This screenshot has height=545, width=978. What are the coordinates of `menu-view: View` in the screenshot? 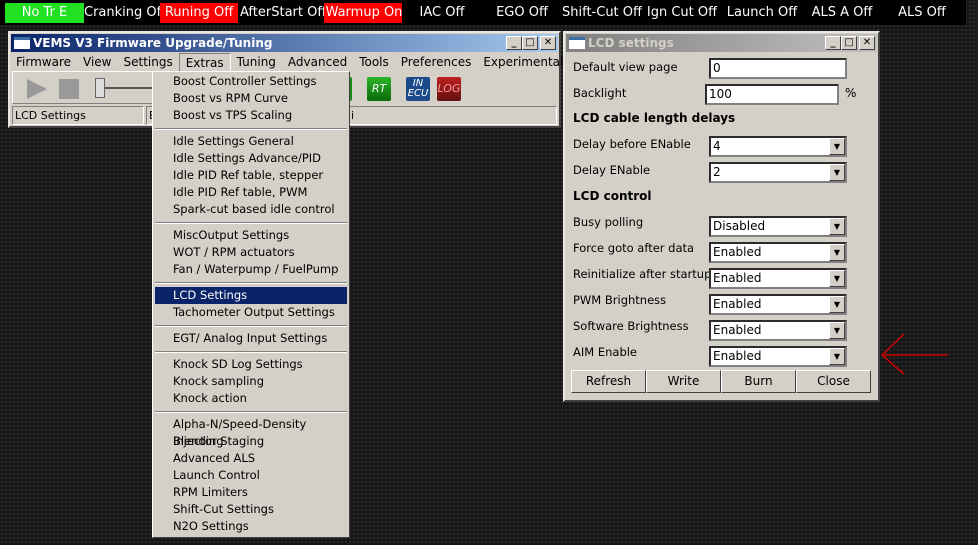 It's located at (97, 62).